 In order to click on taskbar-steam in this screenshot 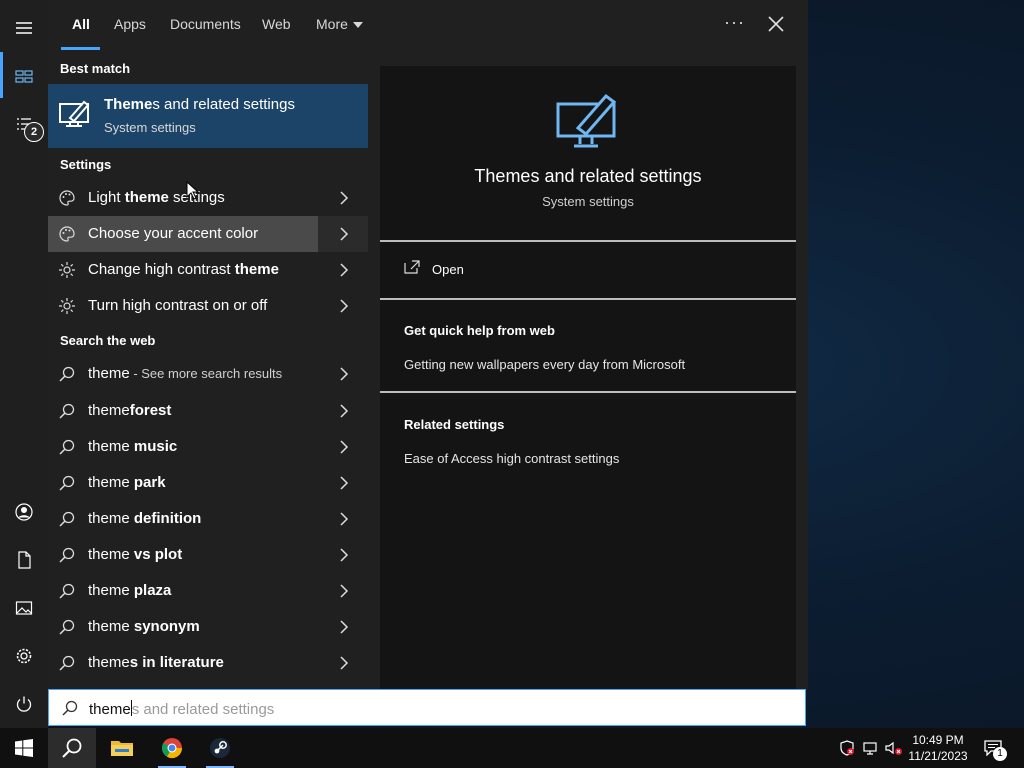, I will do `click(220, 748)`.